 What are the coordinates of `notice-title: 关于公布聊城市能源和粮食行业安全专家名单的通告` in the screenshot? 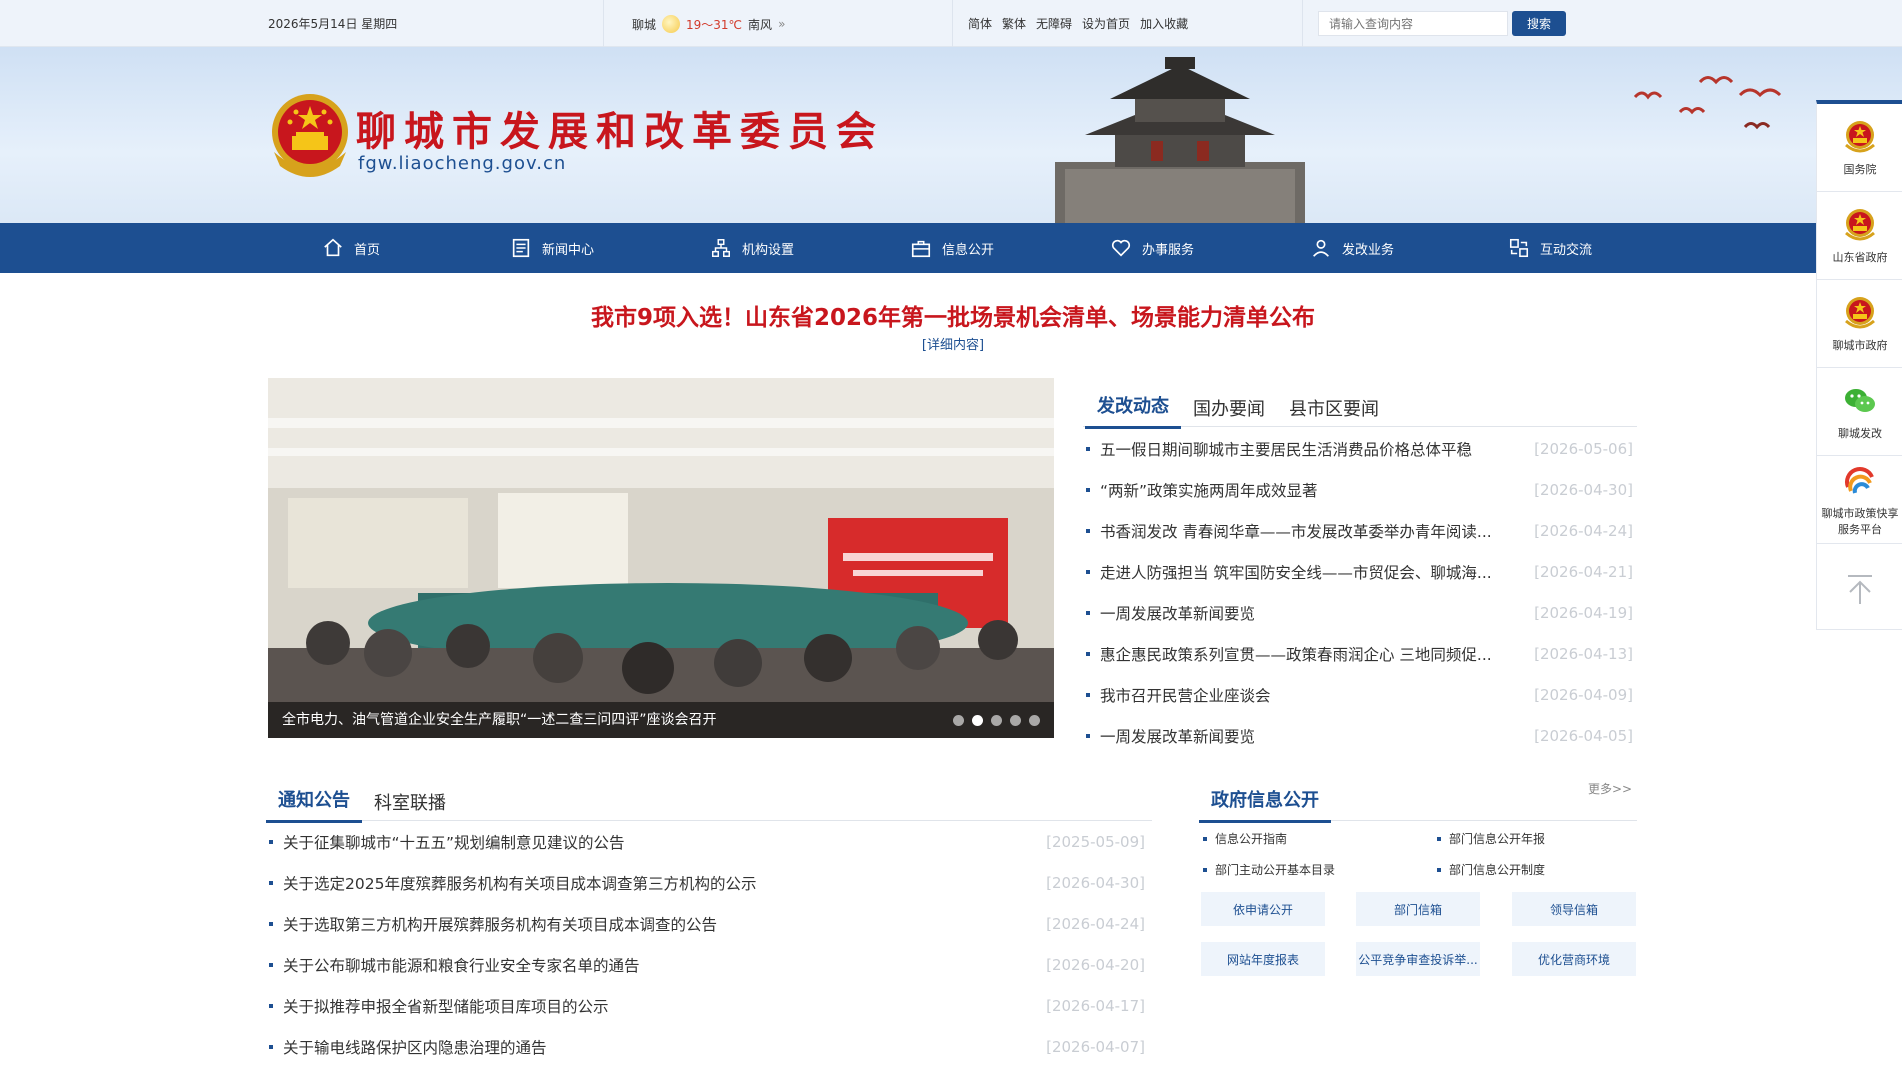 It's located at (461, 965).